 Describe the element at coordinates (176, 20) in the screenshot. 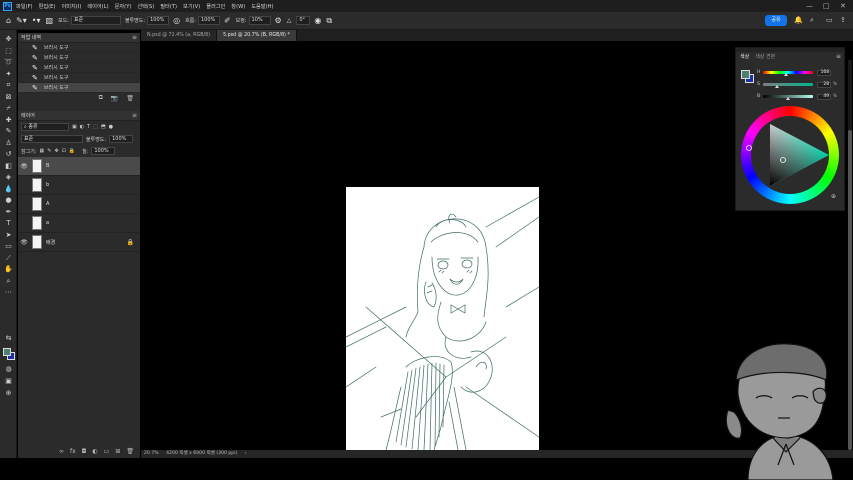

I see `pressure-opacity-icon: ◎` at that location.